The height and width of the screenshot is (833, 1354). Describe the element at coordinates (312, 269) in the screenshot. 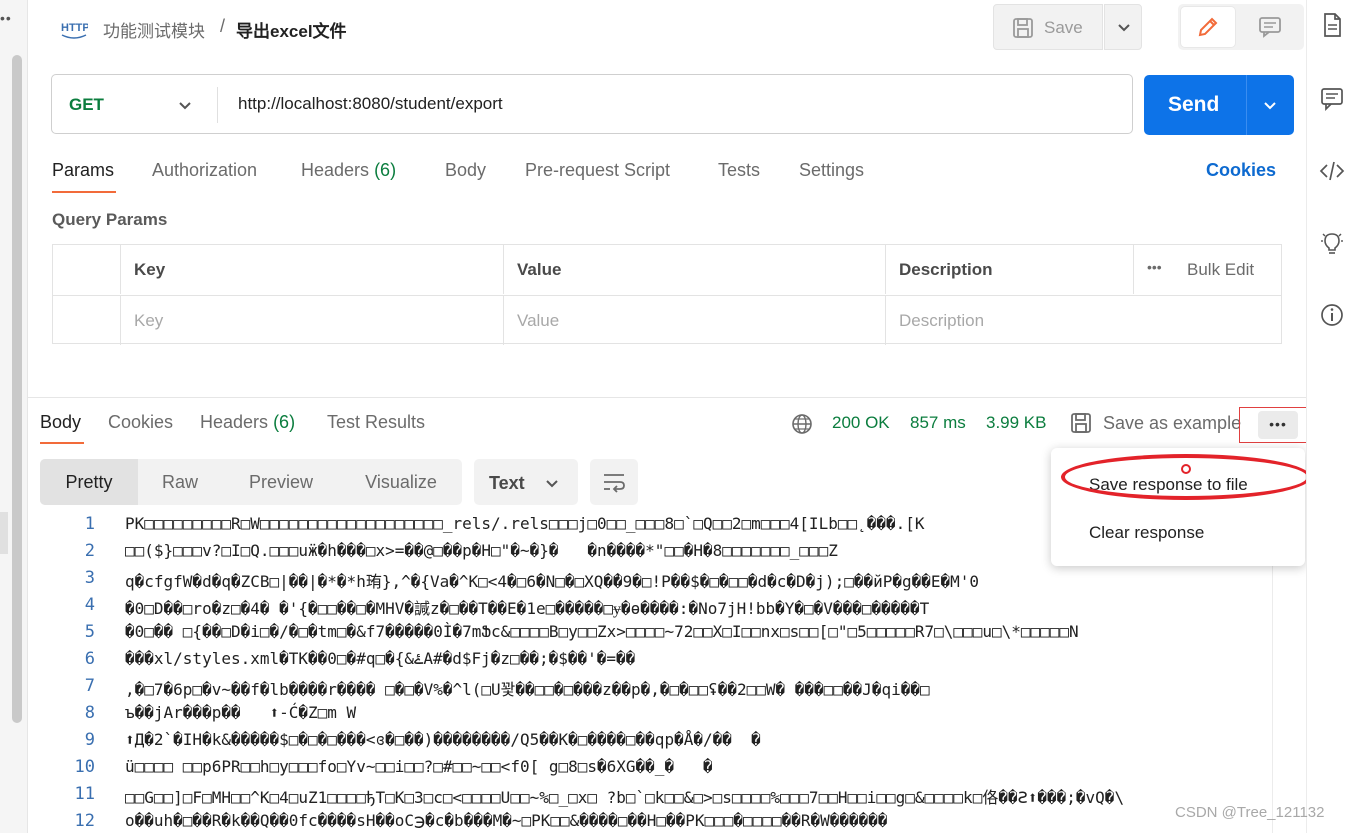

I see `column-header-key: Key` at that location.